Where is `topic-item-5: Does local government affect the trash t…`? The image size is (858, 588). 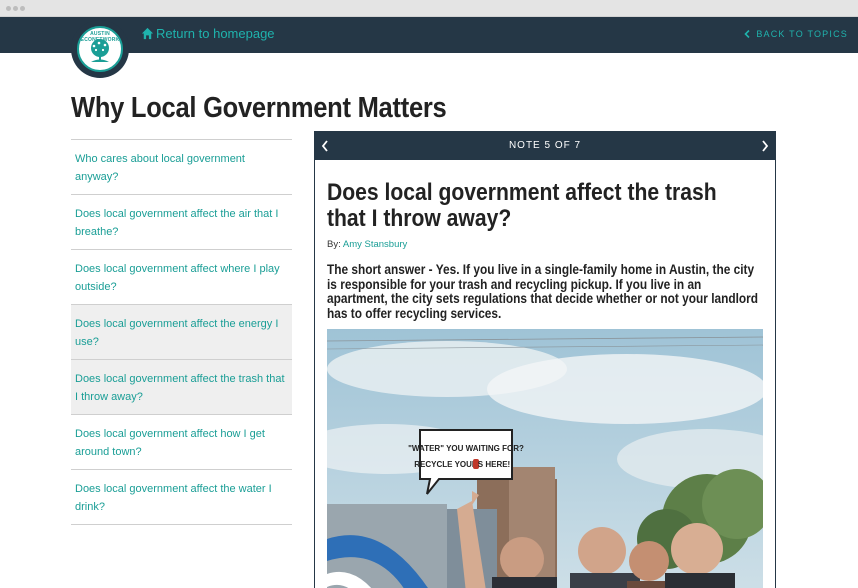 topic-item-5: Does local government affect the trash t… is located at coordinates (181, 387).